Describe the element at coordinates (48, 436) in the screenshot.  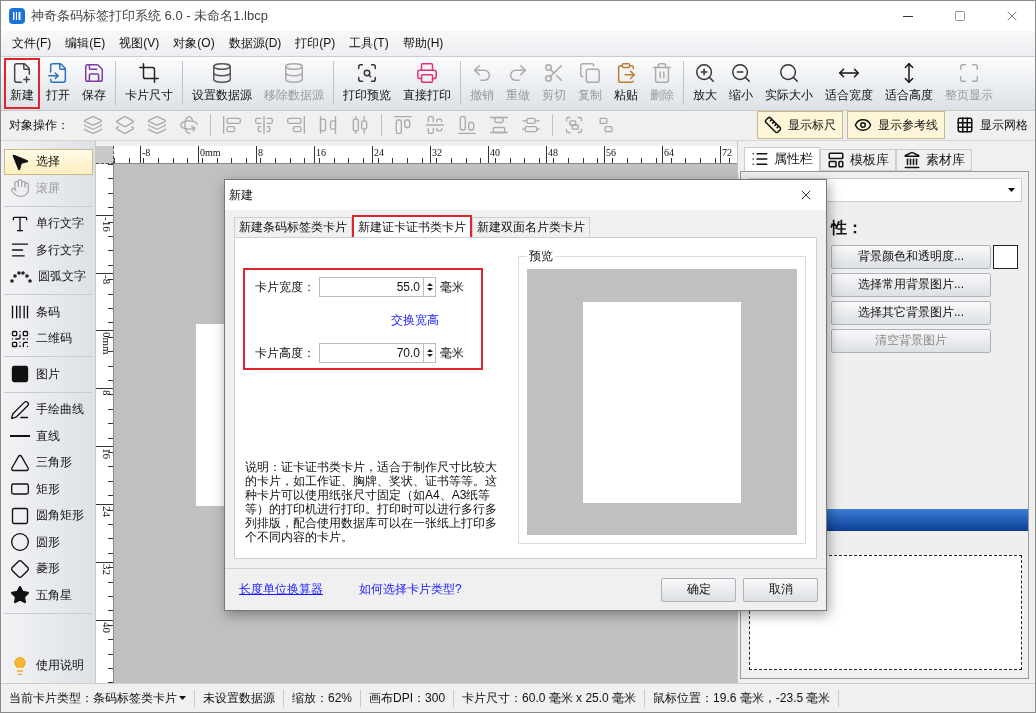
I see `tool-item: 直线` at that location.